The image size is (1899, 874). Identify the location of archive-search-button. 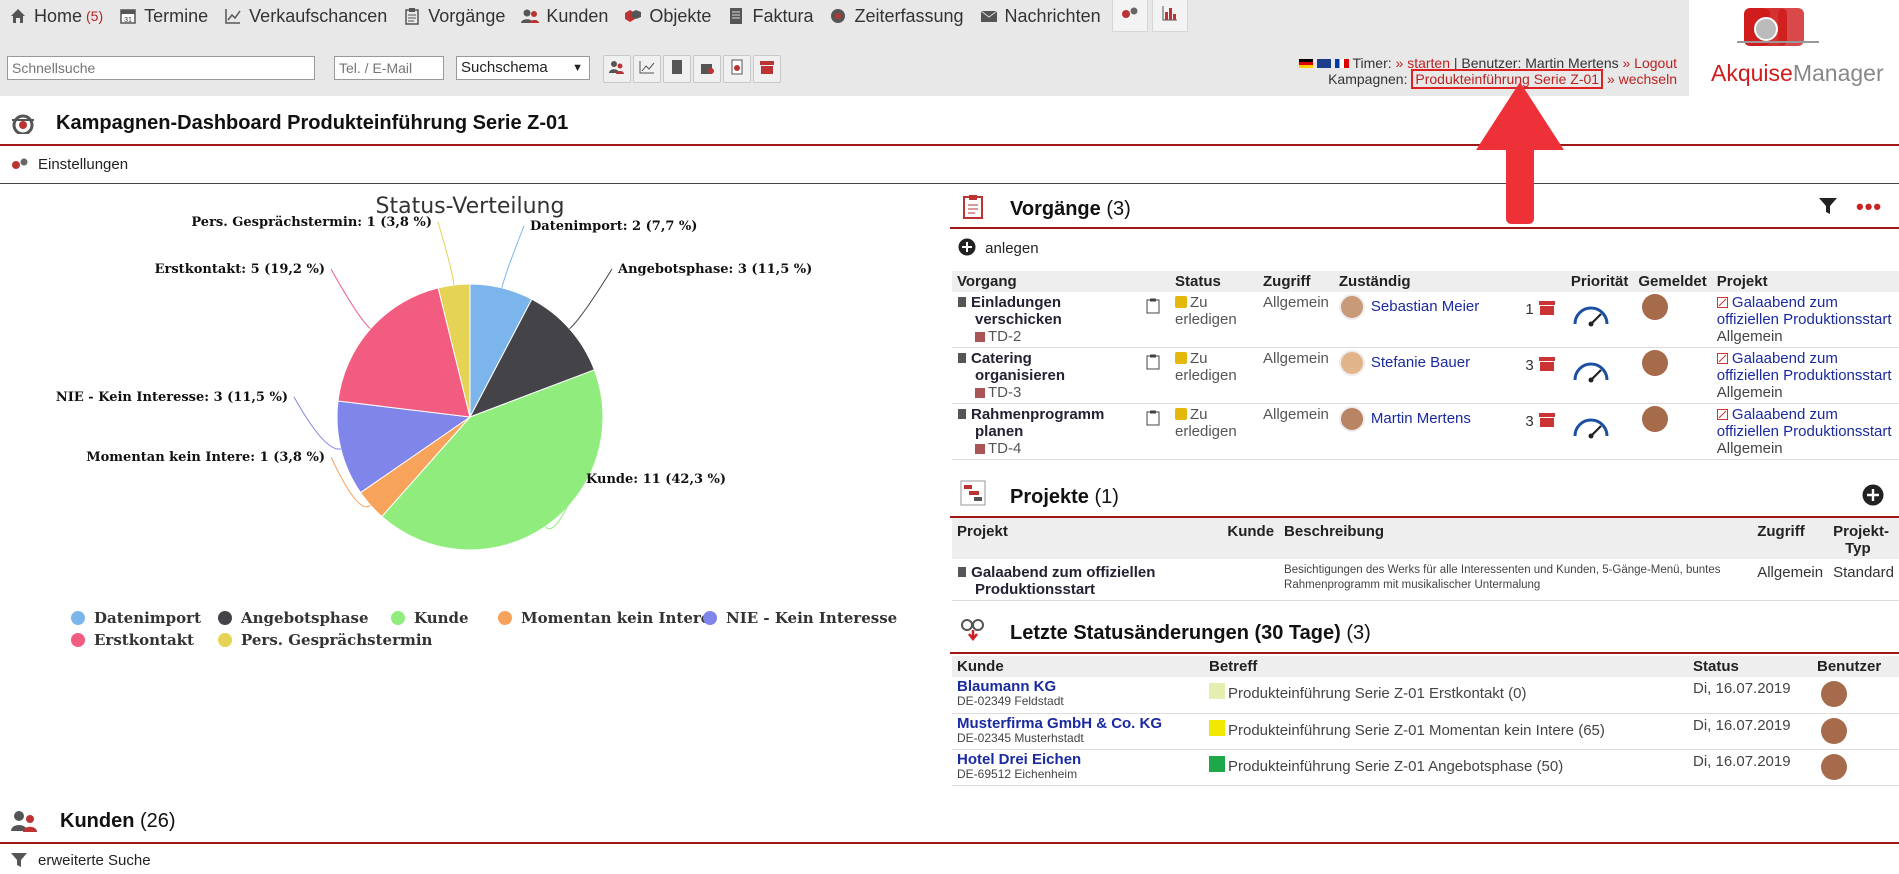
(767, 69).